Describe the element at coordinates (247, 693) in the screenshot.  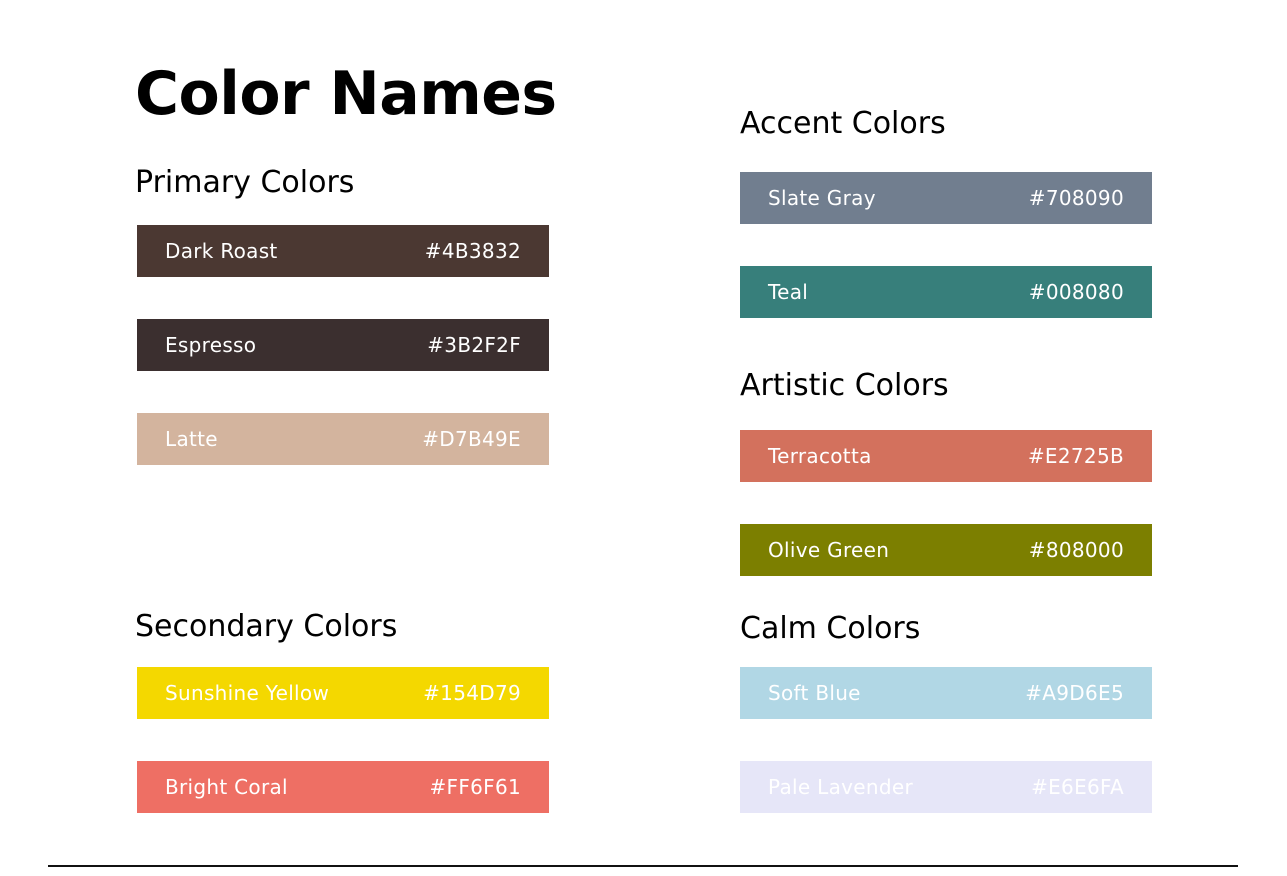
I see `swatch-name: Sunshine Yellow` at that location.